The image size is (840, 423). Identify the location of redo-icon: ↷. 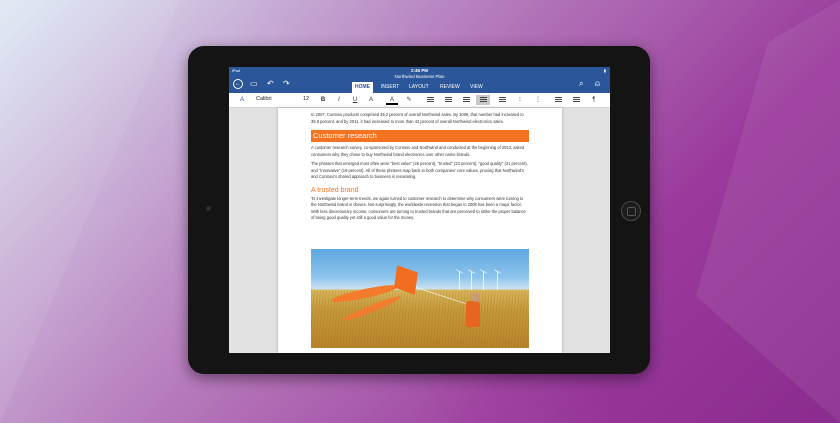
(286, 84).